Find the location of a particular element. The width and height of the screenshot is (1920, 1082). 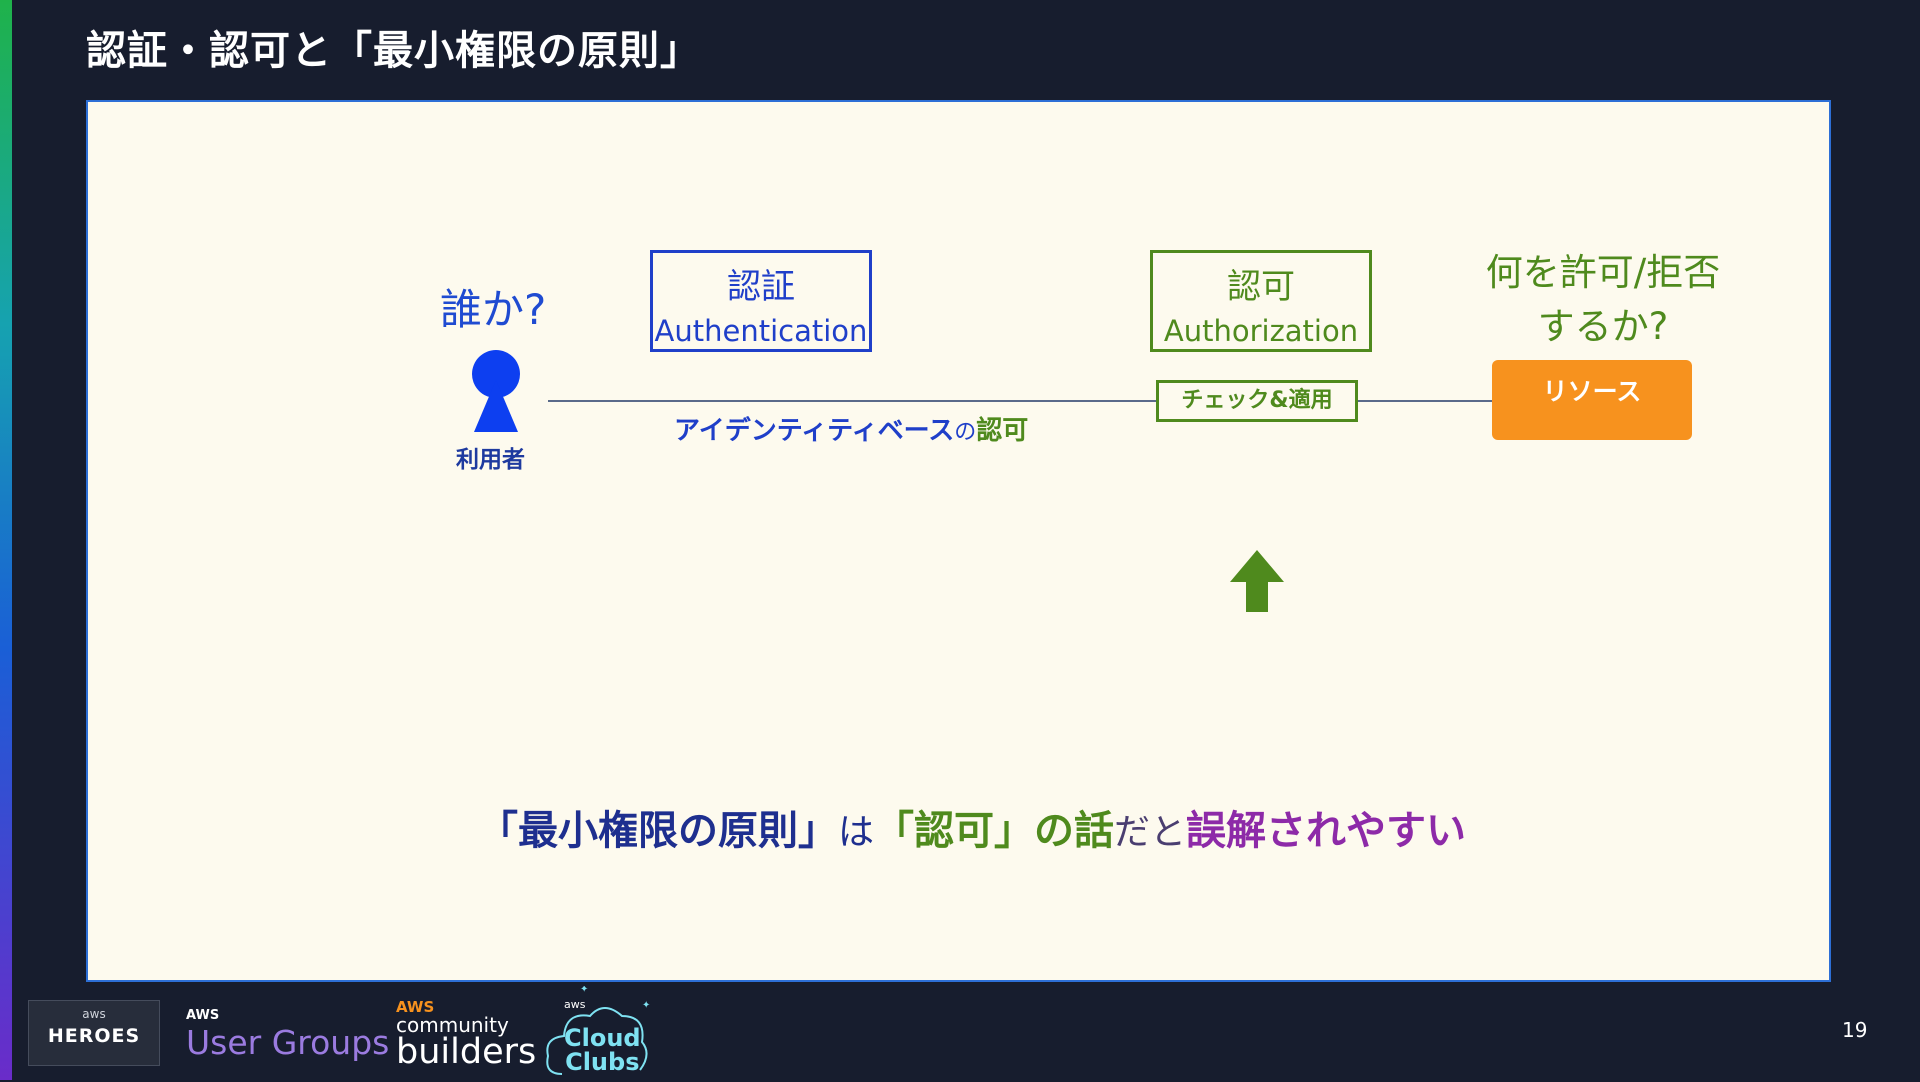

aws-community-builders-logo: AWS community builders is located at coordinates (466, 1035).